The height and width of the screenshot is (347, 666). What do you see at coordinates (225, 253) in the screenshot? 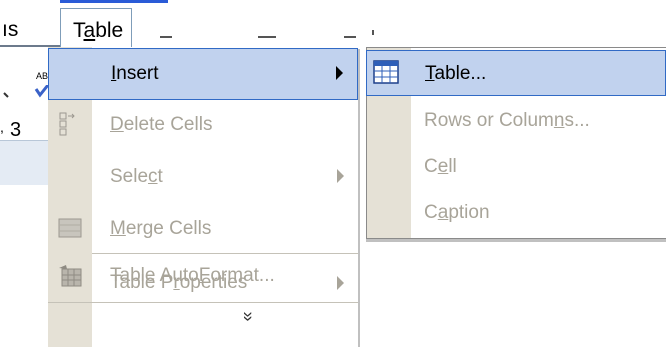
I see `menu-separator` at bounding box center [225, 253].